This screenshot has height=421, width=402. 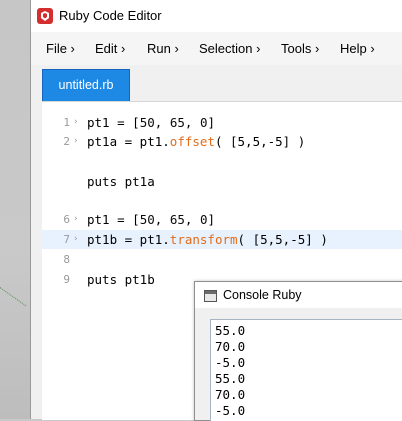 I want to click on menu-selection: Selection ›, so click(x=229, y=48).